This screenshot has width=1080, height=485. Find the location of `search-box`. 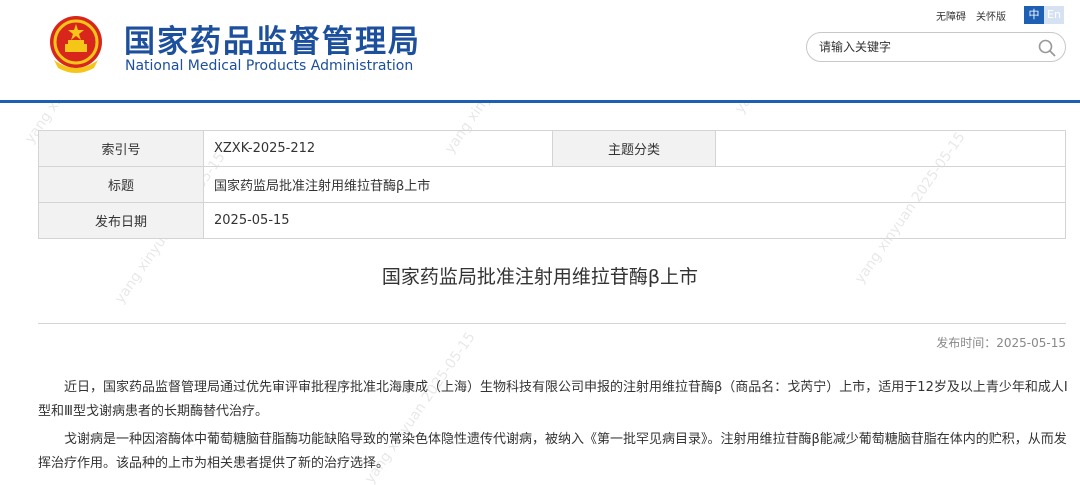

search-box is located at coordinates (936, 47).